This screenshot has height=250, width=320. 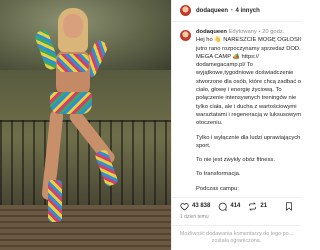 What do you see at coordinates (253, 206) in the screenshot?
I see `repost-icon` at bounding box center [253, 206].